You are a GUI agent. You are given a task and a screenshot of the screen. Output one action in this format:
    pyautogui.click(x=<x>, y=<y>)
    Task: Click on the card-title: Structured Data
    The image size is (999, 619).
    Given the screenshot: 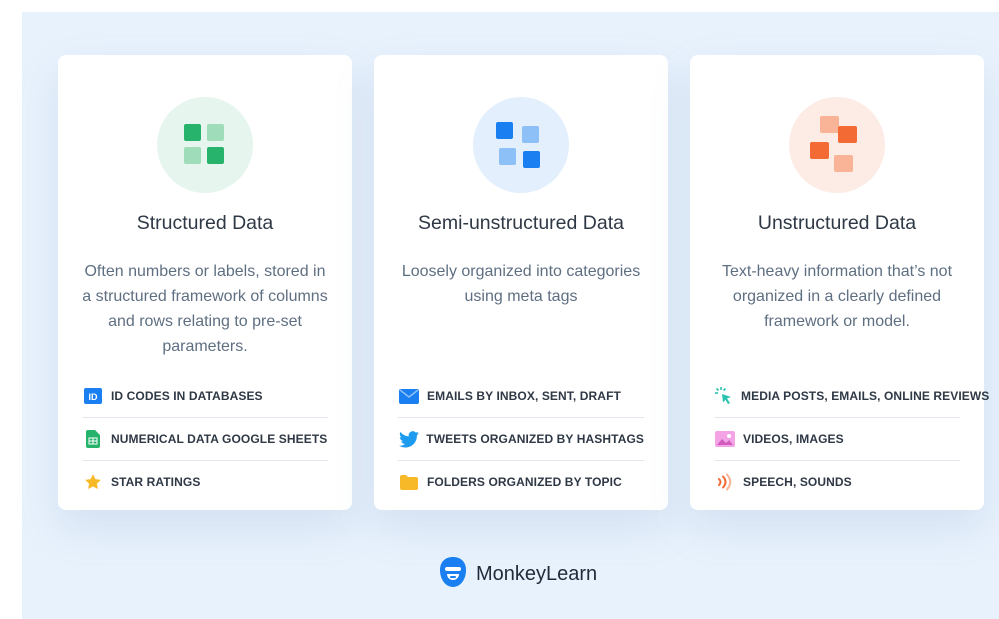 What is the action you would take?
    pyautogui.click(x=205, y=223)
    